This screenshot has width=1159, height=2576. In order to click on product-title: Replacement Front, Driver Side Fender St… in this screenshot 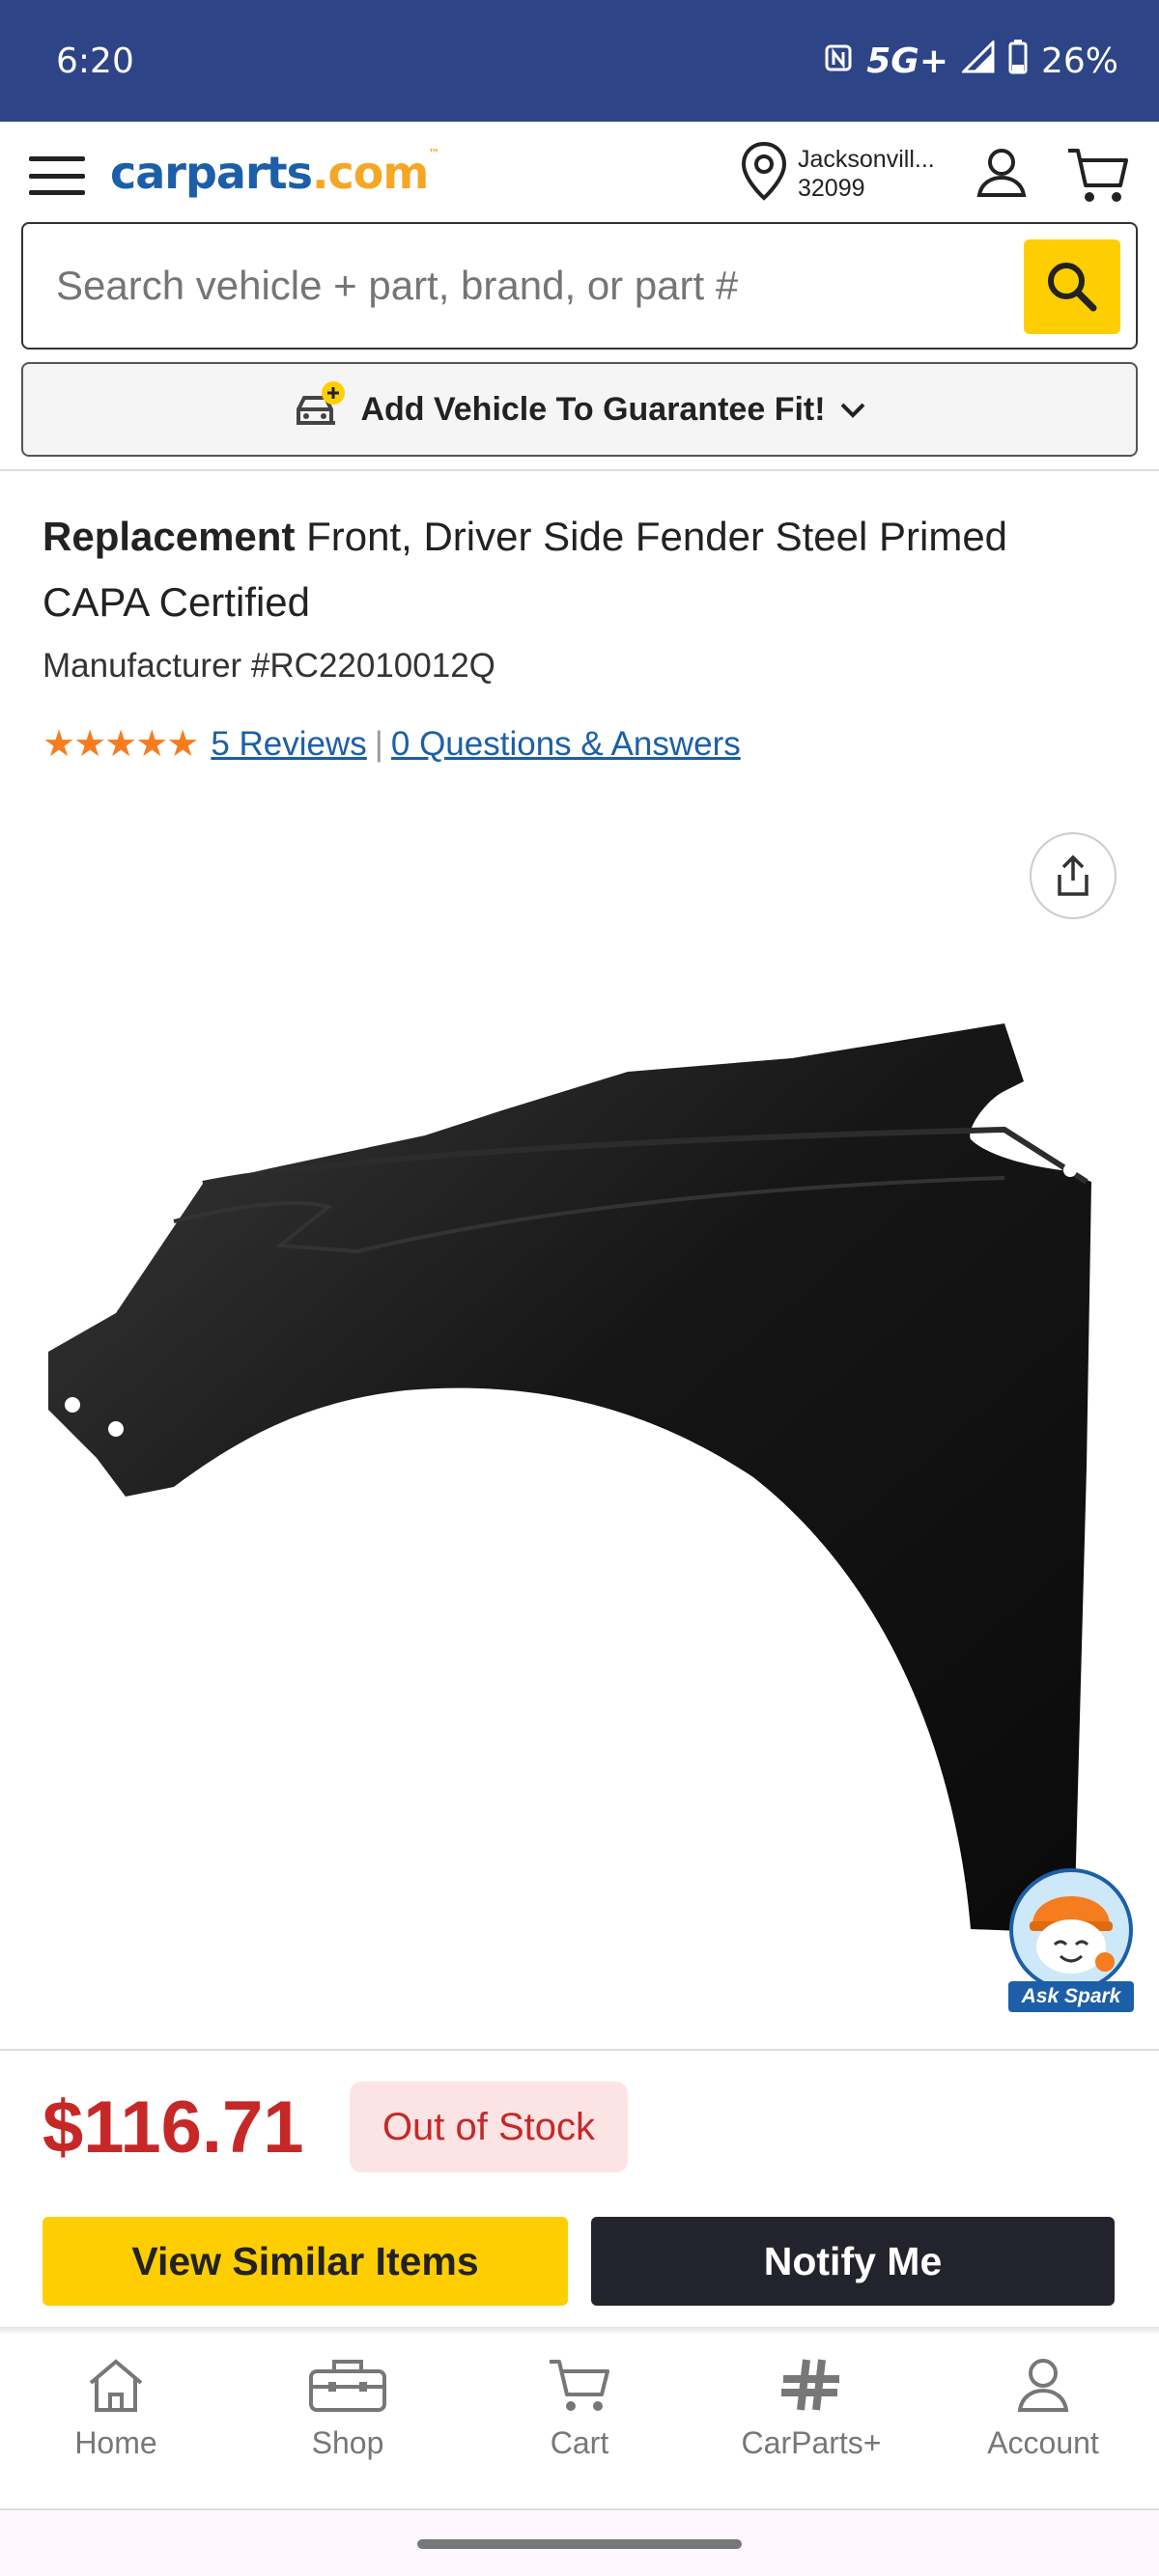, I will do `click(574, 570)`.